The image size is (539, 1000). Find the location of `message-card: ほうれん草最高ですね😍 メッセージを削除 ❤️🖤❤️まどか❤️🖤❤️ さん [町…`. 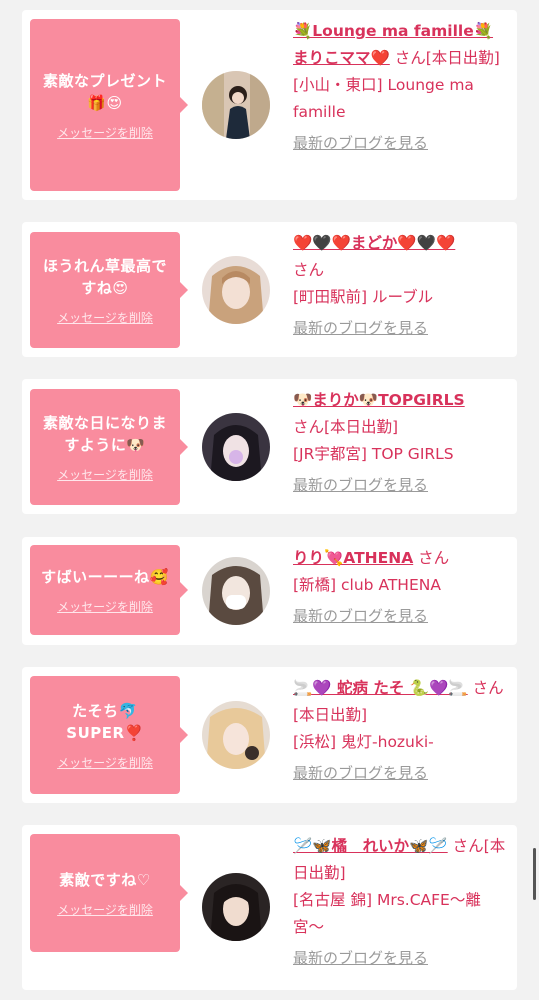

message-card: ほうれん草最高ですね😍 メッセージを削除 ❤️🖤❤️まどか❤️🖤❤️ さん [町… is located at coordinates (269, 289).